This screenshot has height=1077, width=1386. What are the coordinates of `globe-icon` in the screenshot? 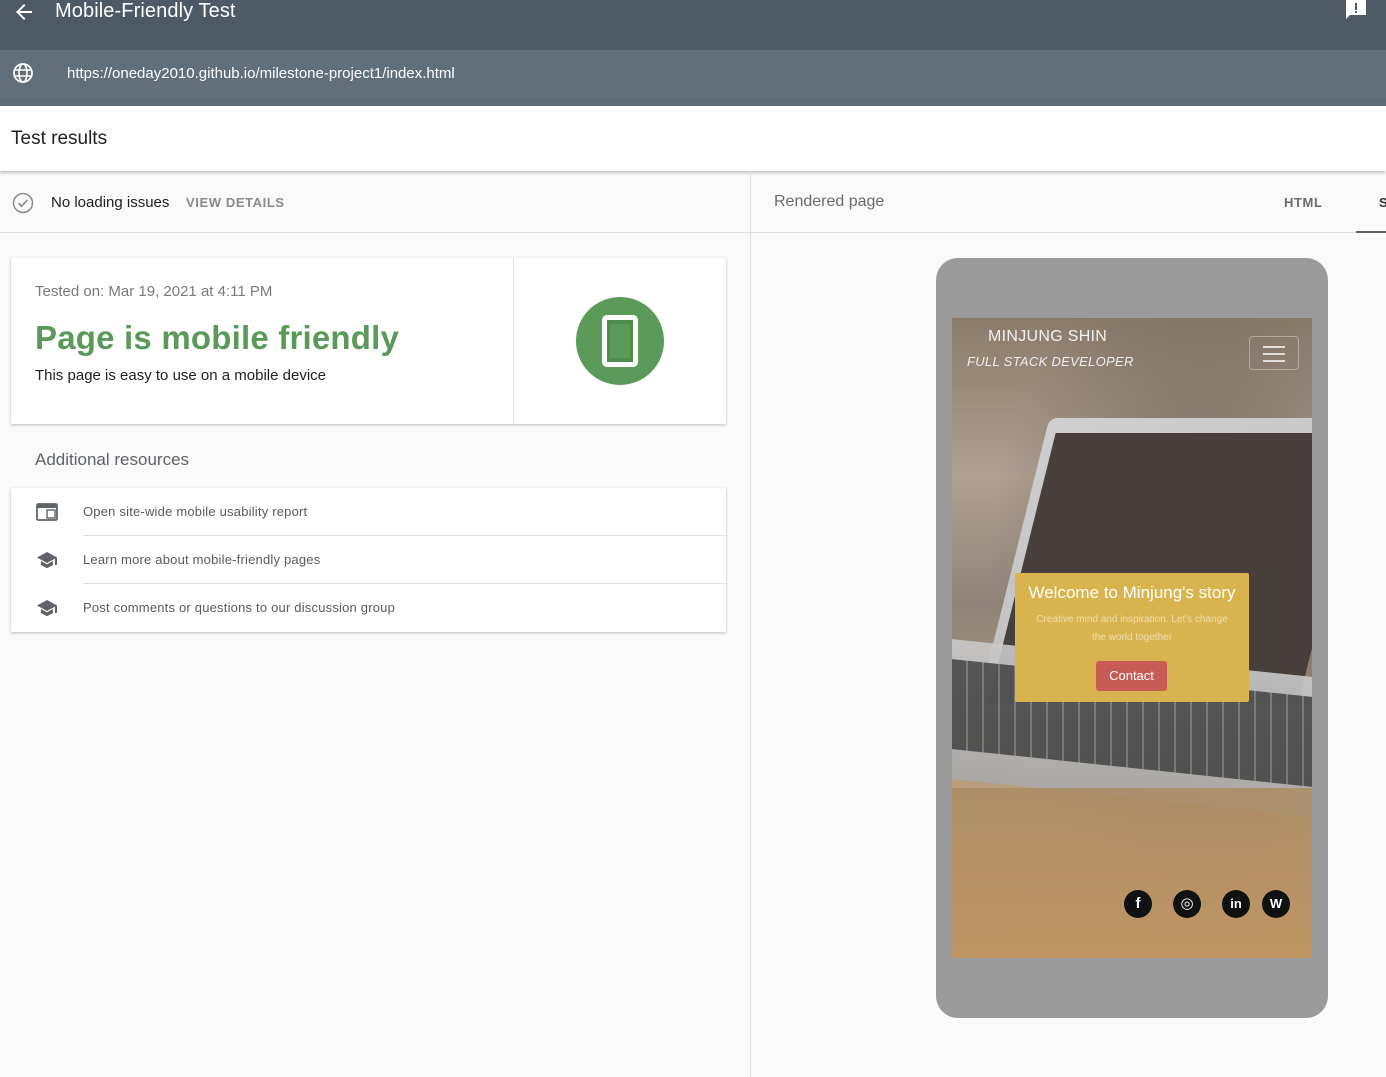 It's located at (23, 73).